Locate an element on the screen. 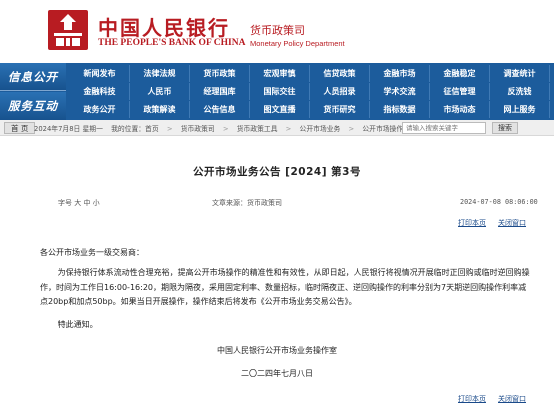 Image resolution: width=554 pixels, height=417 pixels. nav-item: 金融科技 is located at coordinates (100, 91).